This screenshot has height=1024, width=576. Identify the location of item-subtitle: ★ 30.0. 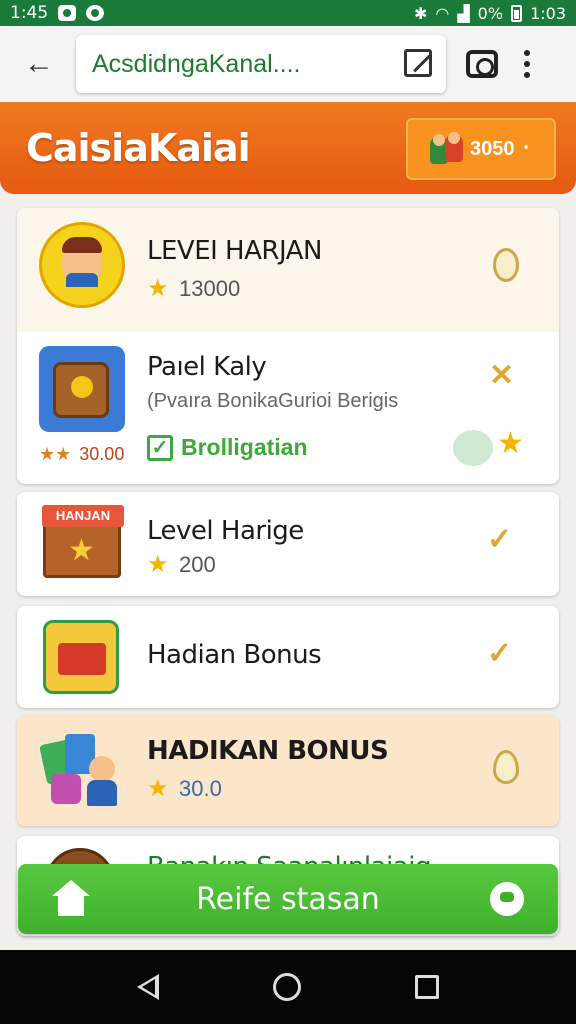
(184, 788).